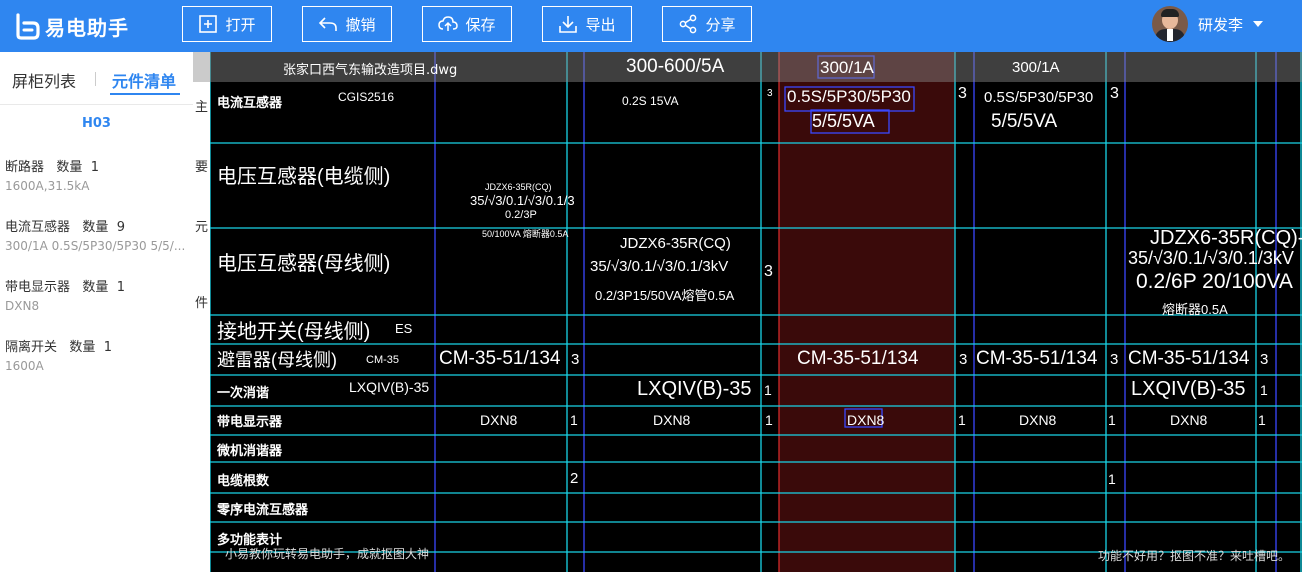 The height and width of the screenshot is (572, 1302). I want to click on row-model: CGIS2516, so click(366, 97).